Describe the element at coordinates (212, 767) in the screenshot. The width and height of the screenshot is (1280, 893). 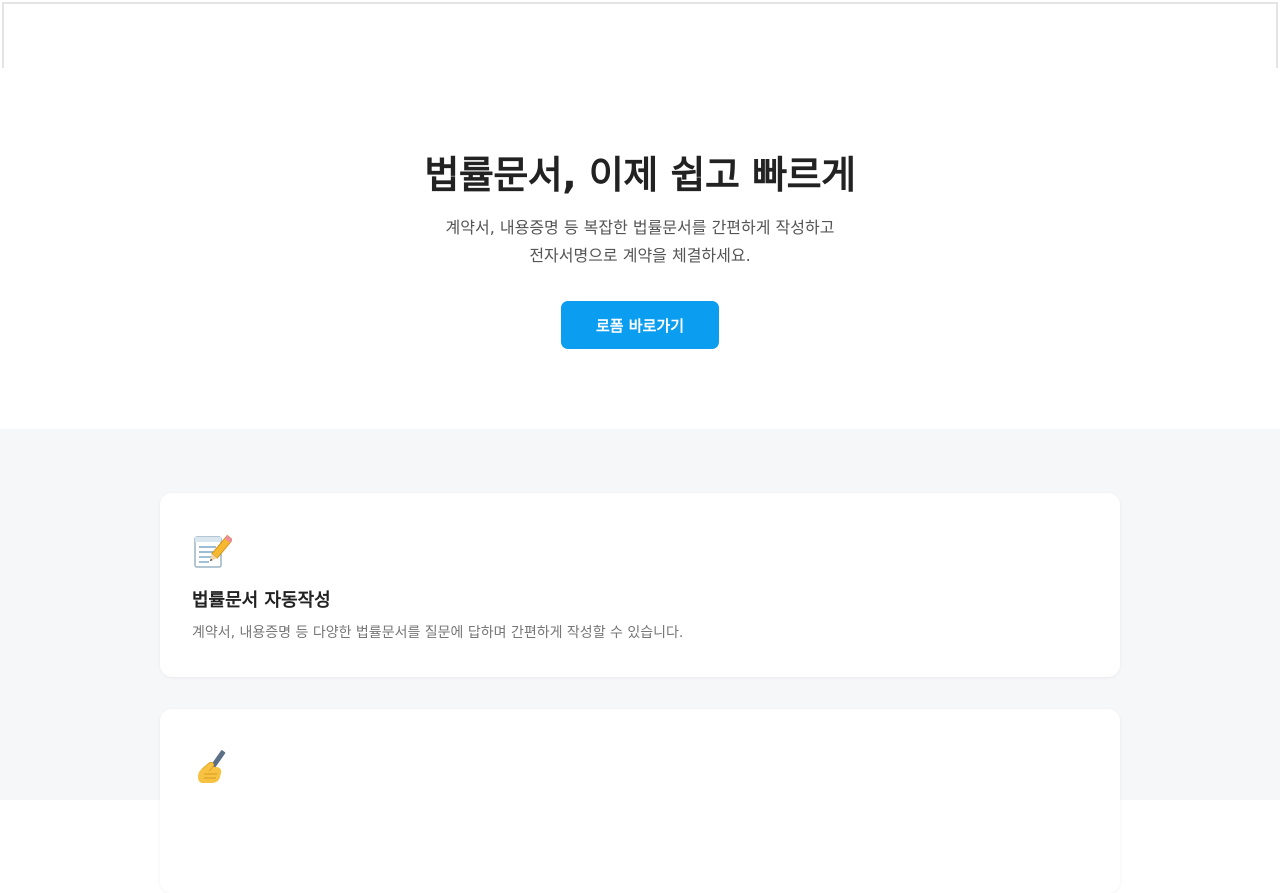
I see `writing-hand-icon` at that location.